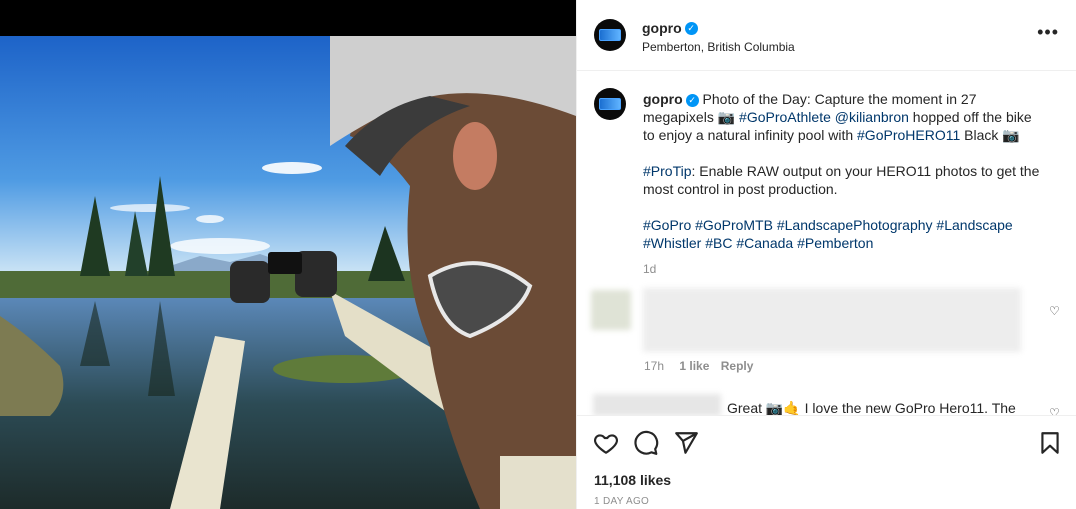  I want to click on mention-link: @kilianbron, so click(872, 117).